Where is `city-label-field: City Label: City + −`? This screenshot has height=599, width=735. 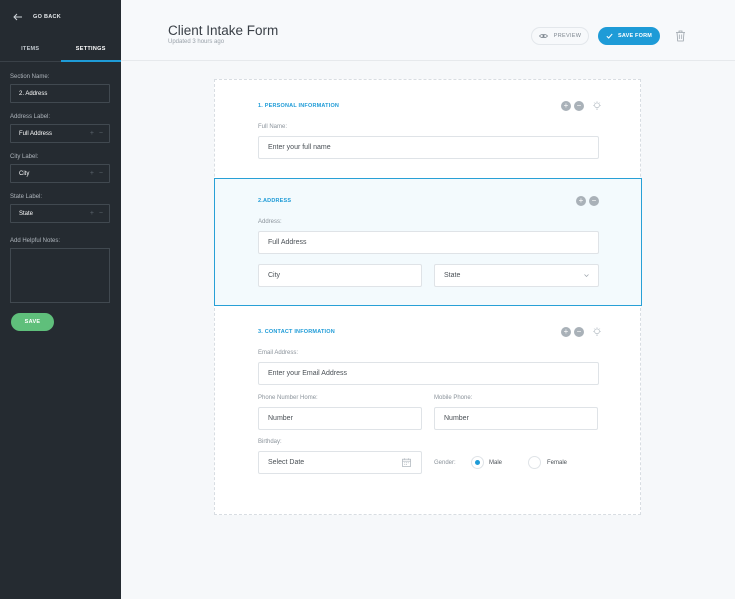 city-label-field: City Label: City + − is located at coordinates (60, 168).